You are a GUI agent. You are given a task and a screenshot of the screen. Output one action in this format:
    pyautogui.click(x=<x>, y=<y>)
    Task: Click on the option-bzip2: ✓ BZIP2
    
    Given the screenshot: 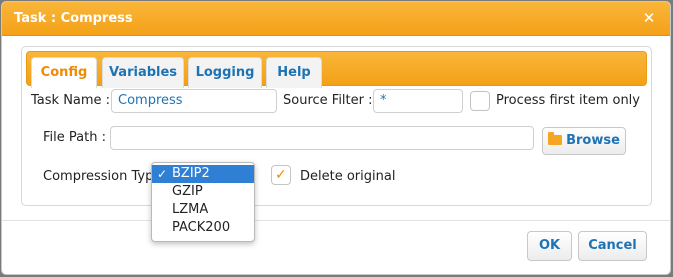 What is the action you would take?
    pyautogui.click(x=203, y=174)
    